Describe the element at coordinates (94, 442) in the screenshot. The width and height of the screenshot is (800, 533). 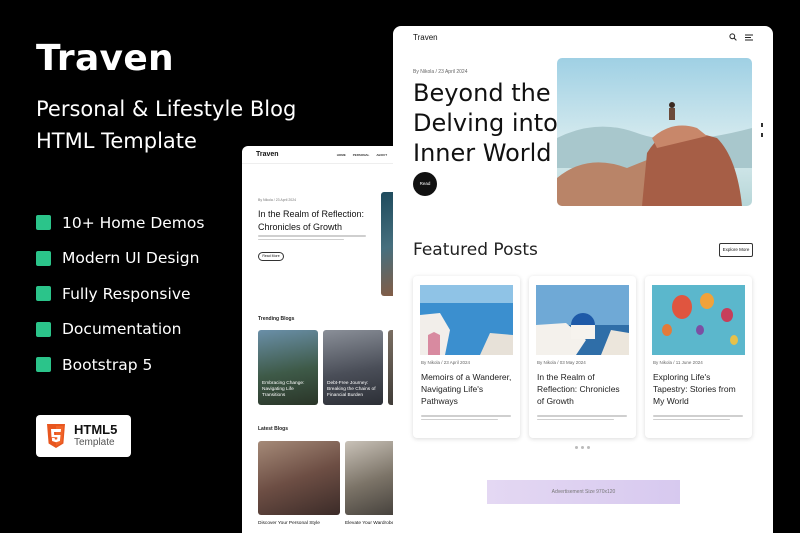
I see `badge-subtitle: Template` at that location.